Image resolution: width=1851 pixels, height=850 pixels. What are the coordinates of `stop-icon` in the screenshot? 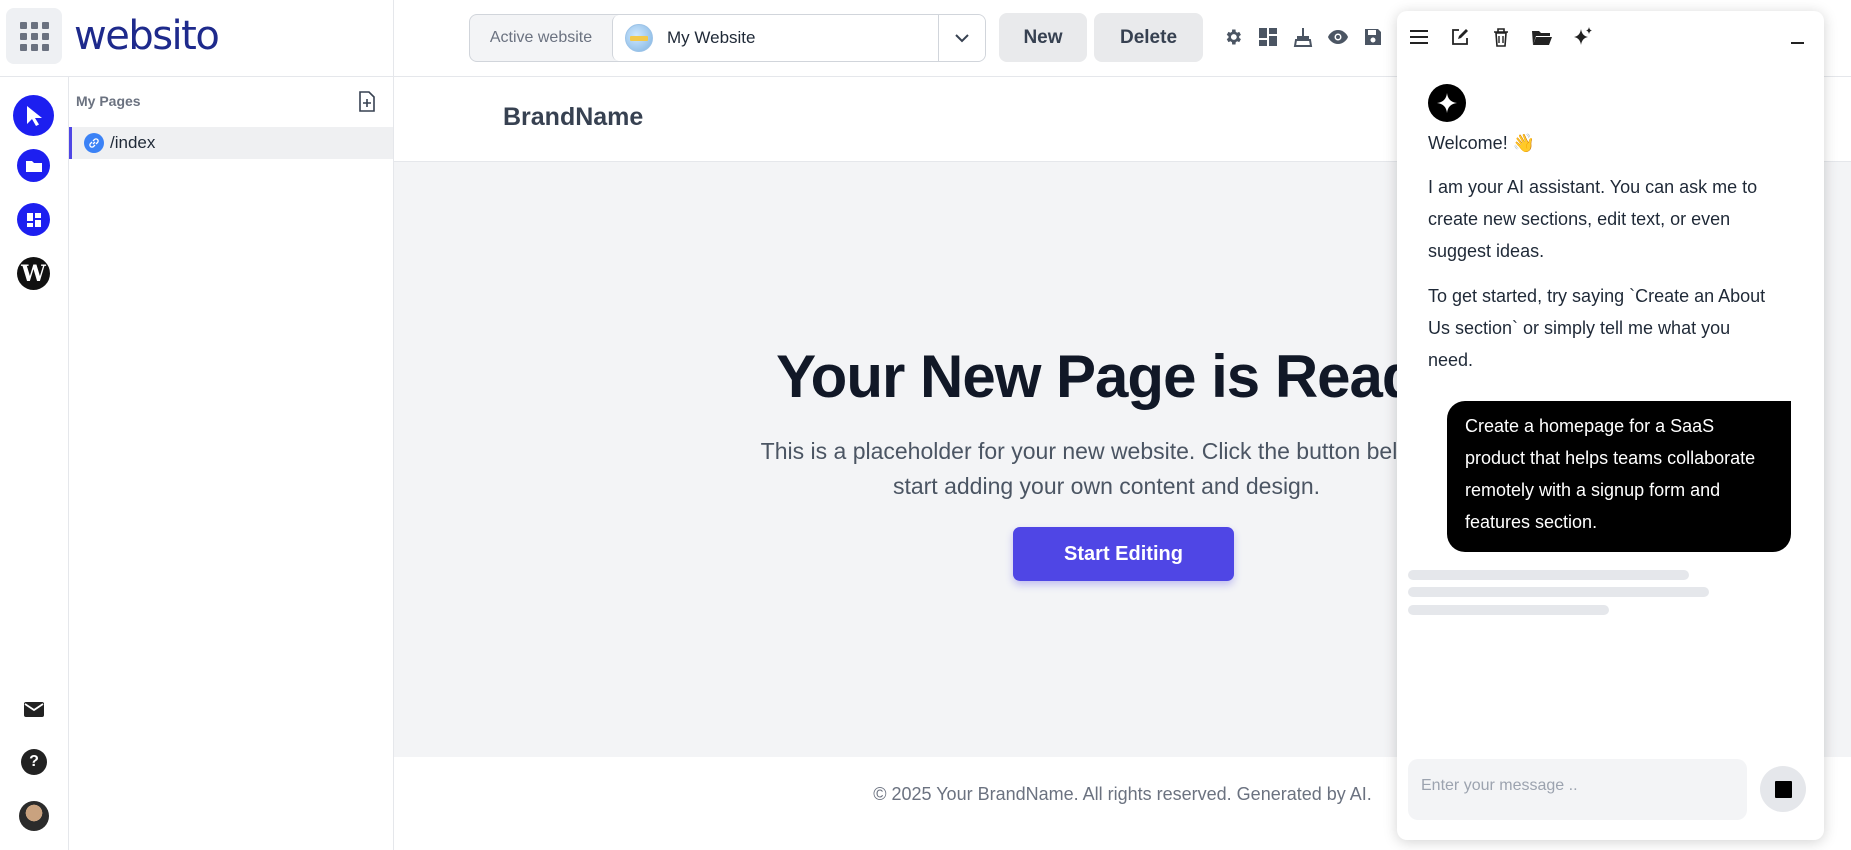 It's located at (1783, 789).